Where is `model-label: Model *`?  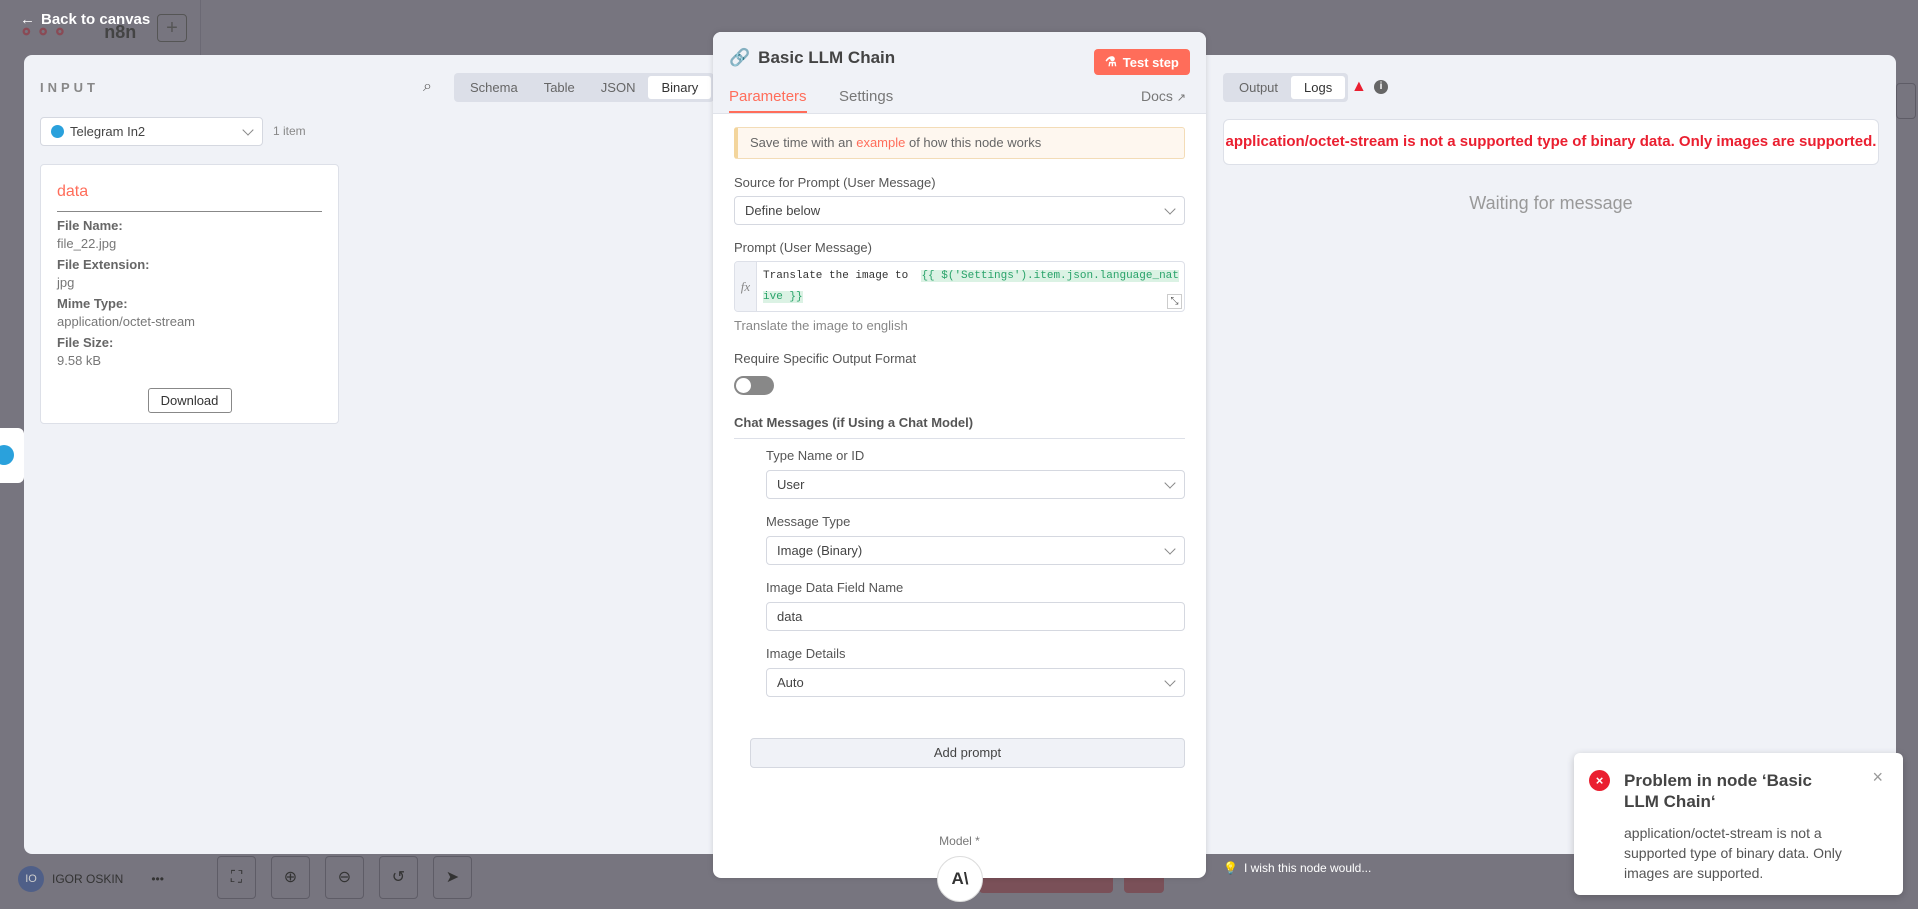
model-label: Model * is located at coordinates (959, 841).